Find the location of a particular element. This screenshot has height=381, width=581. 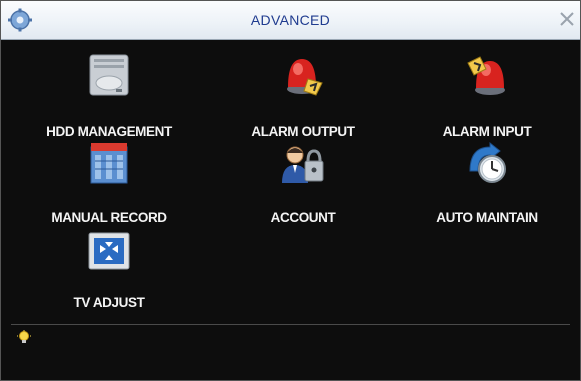

window-title: ADVANCED is located at coordinates (290, 20).